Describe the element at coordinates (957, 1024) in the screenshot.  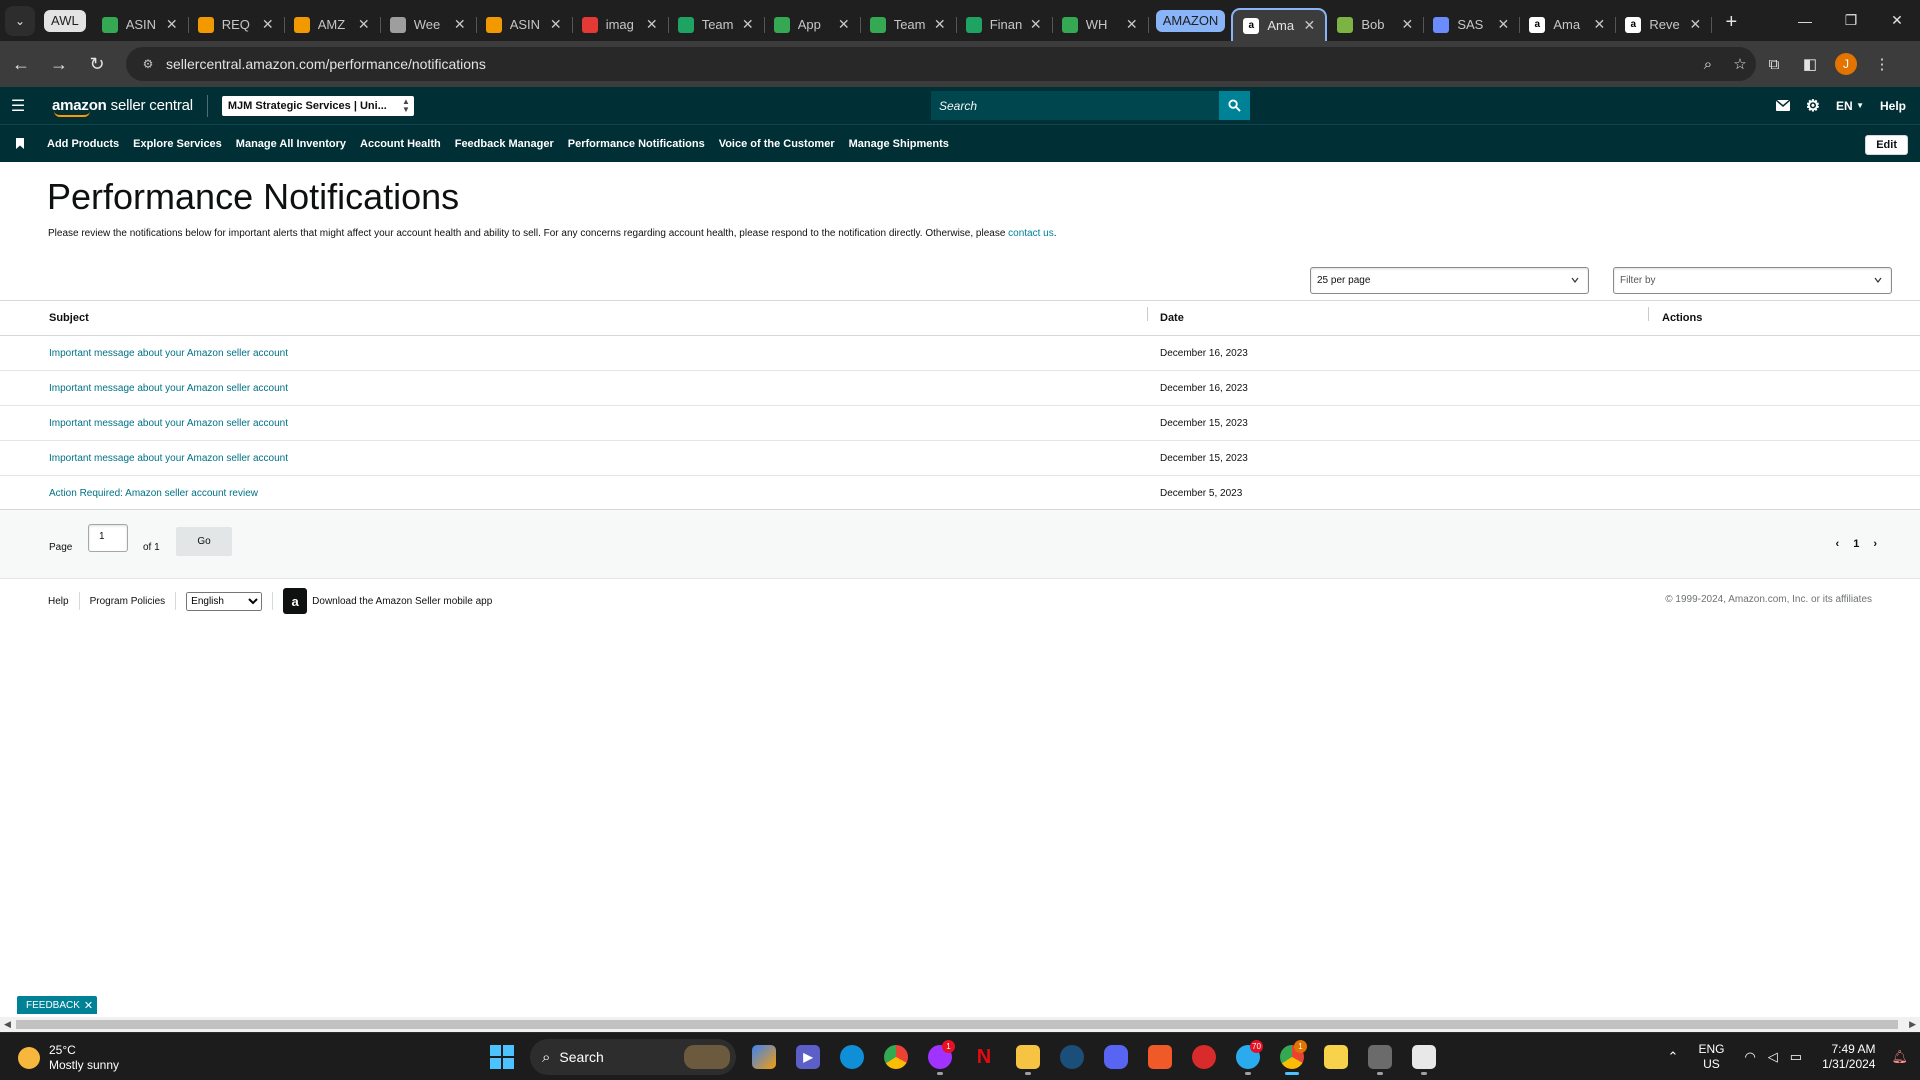
I see `scrollbar-thumb` at that location.